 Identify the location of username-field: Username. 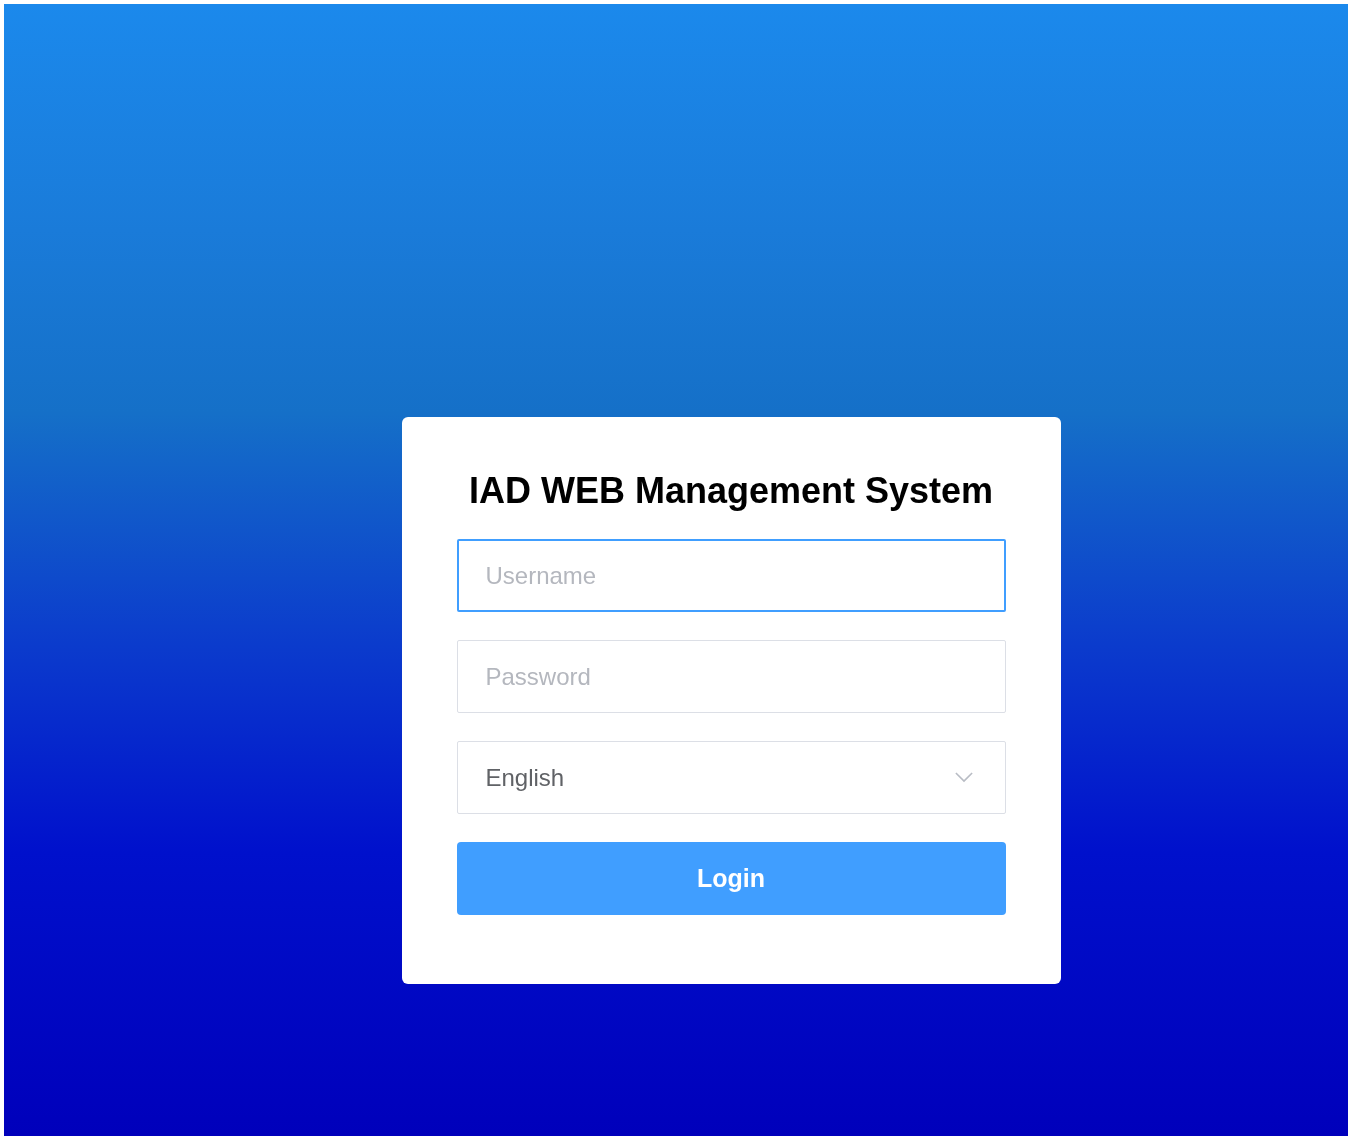
(731, 575).